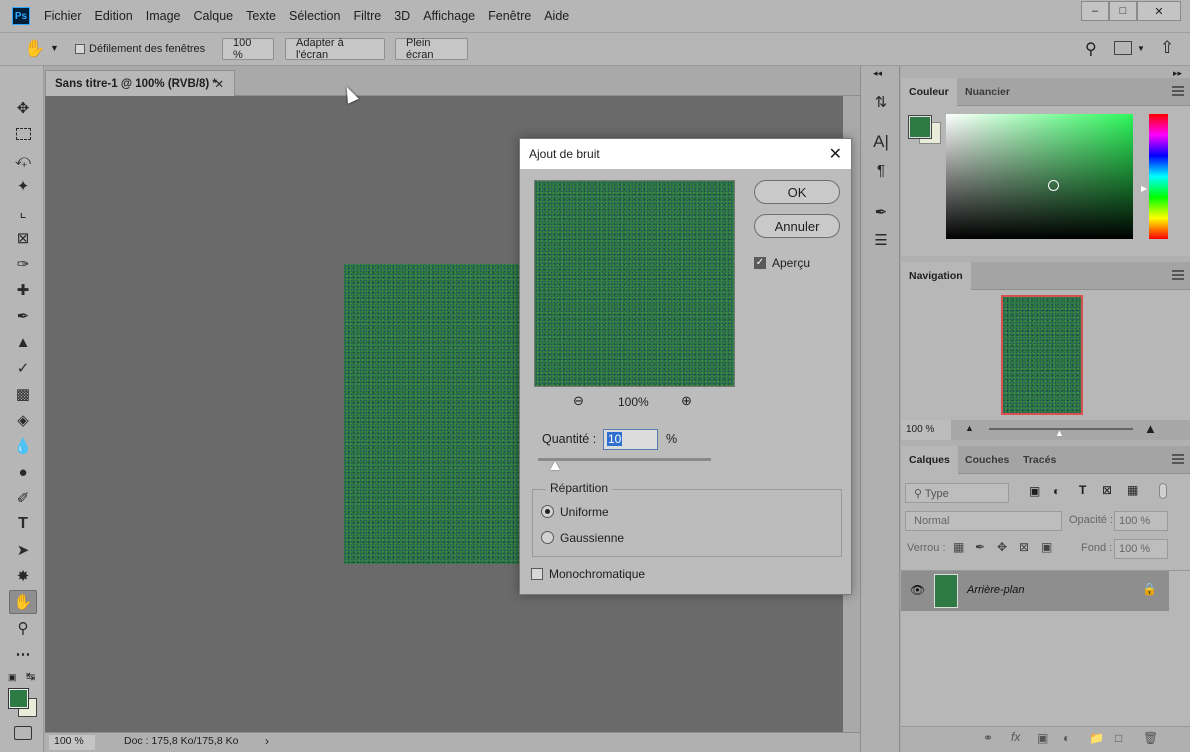 This screenshot has height=752, width=1190. I want to click on default-colors-icon: ▣, so click(12, 677).